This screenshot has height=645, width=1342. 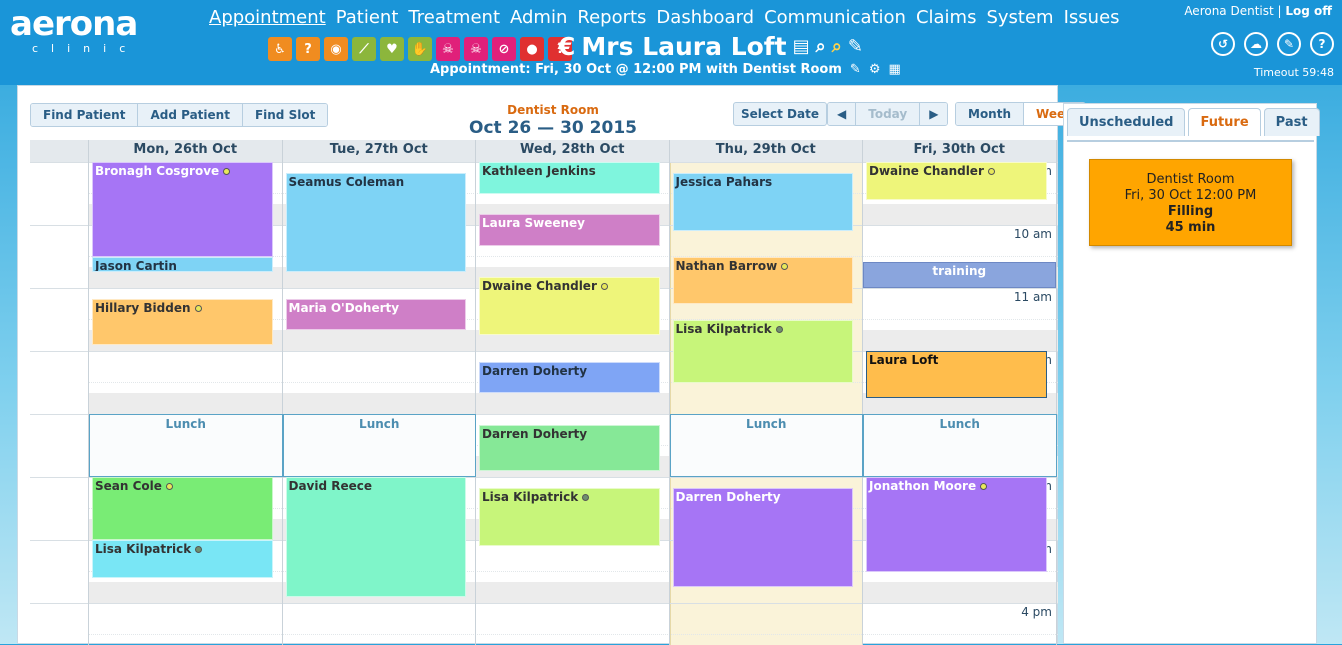 What do you see at coordinates (1322, 44) in the screenshot?
I see `help-icon: ?` at bounding box center [1322, 44].